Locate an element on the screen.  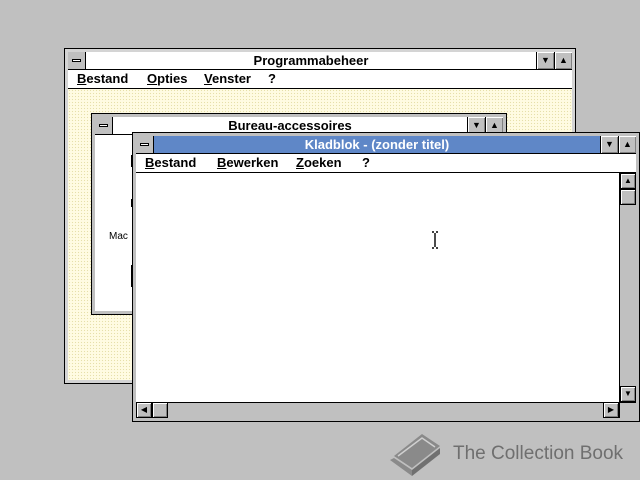
book-icon is located at coordinates (415, 455).